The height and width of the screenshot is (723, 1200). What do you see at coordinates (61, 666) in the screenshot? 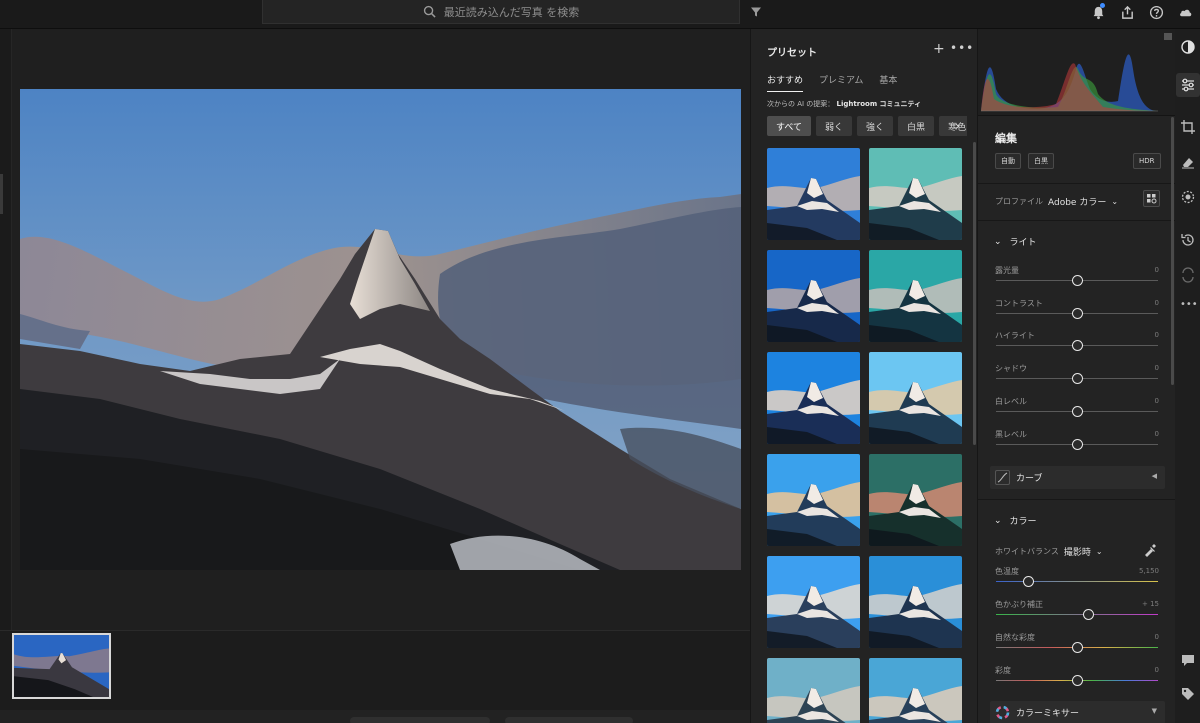
I see `filmstrip-thumbnail` at bounding box center [61, 666].